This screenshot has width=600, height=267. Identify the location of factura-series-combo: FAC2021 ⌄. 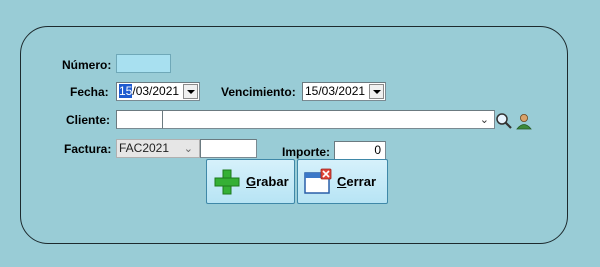
(158, 148).